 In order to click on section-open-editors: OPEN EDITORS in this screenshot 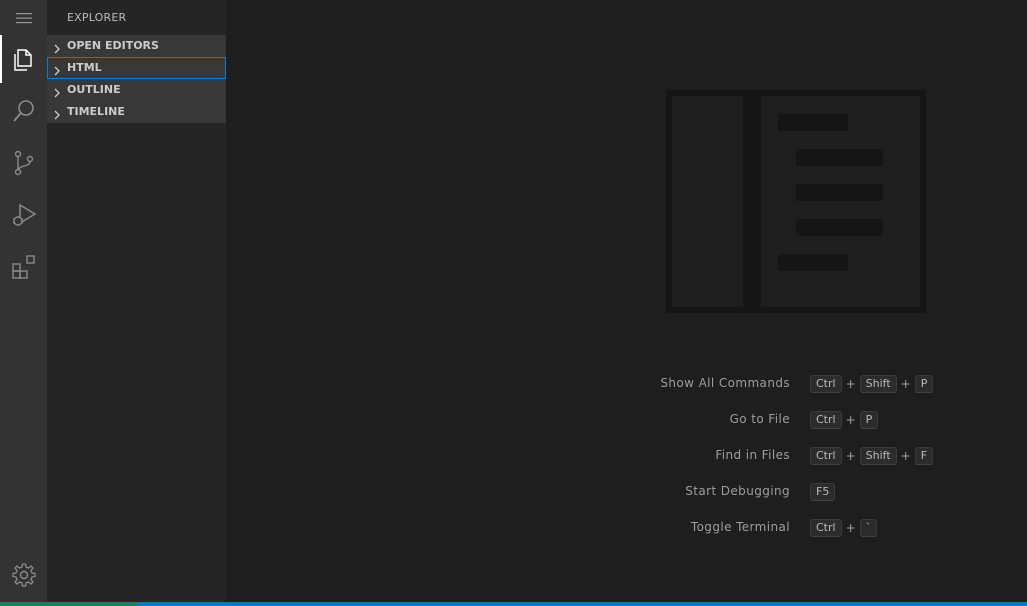, I will do `click(136, 46)`.